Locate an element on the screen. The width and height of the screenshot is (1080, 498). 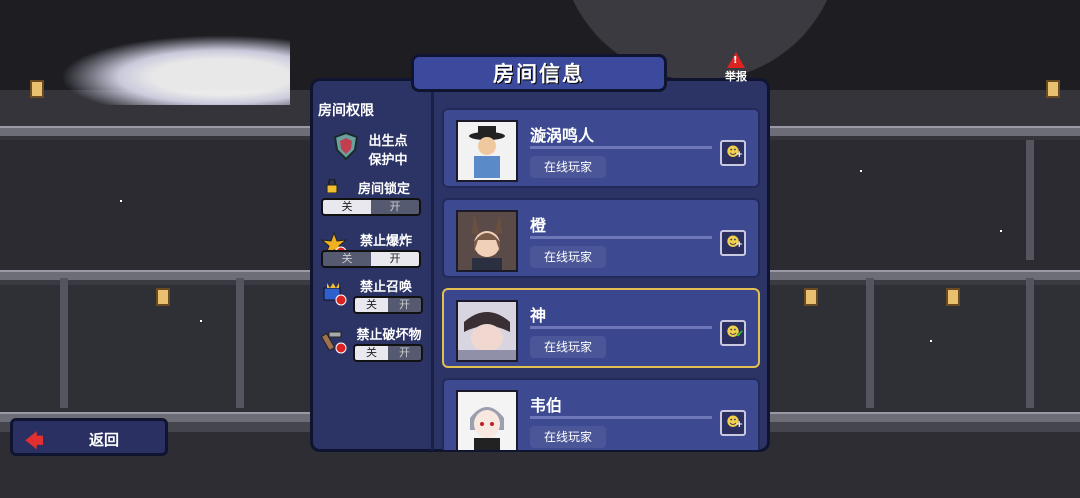
player-card: 漩涡鸣人 在线玩家 ☻ + is located at coordinates (601, 148).